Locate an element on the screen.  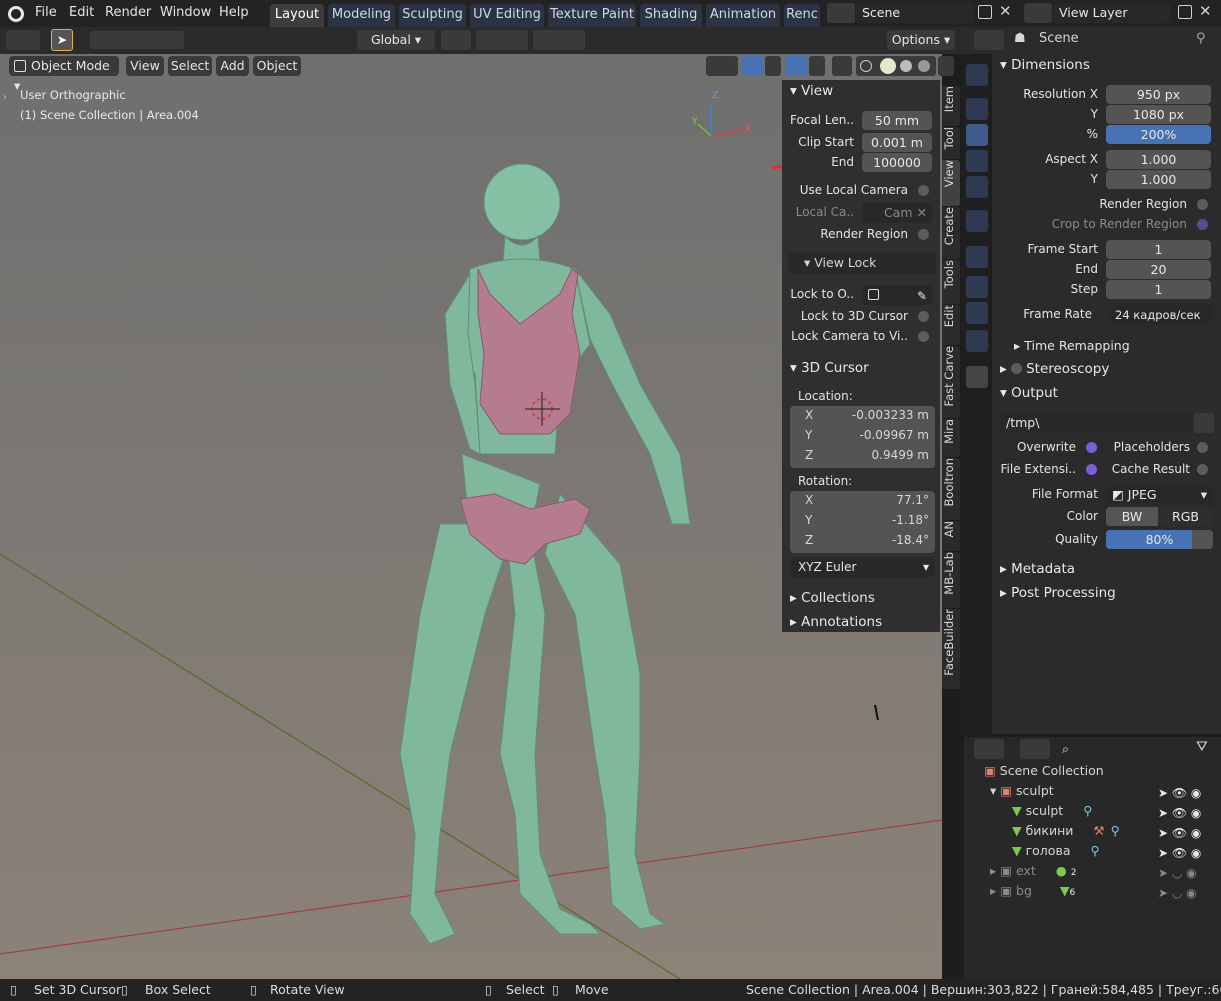
view-lock-subpanel: ▾ View Lock is located at coordinates (862, 263).